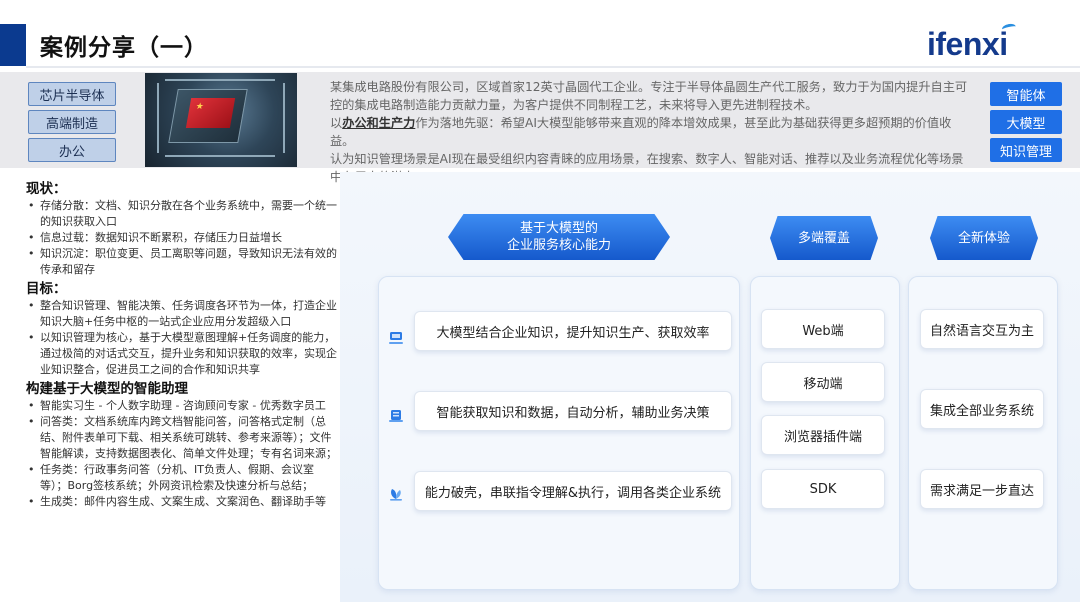 Image resolution: width=1080 pixels, height=602 pixels. Describe the element at coordinates (182, 406) in the screenshot. I see `build-item: 智能实习生 - 个人数字助理 - 咨询顾问专家 - 优秀数字员工` at that location.